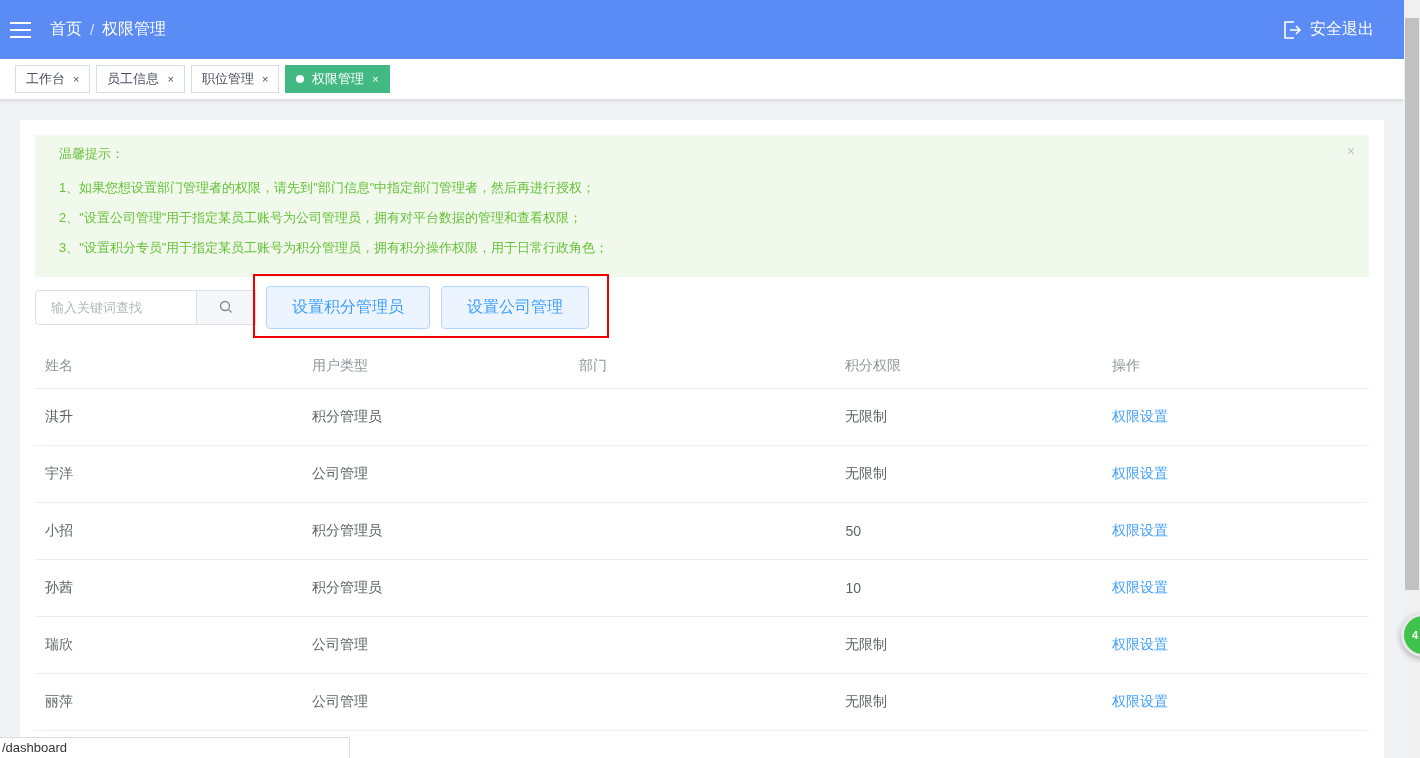 This screenshot has width=1420, height=758. What do you see at coordinates (702, 366) in the screenshot?
I see `column-header: 部门` at bounding box center [702, 366].